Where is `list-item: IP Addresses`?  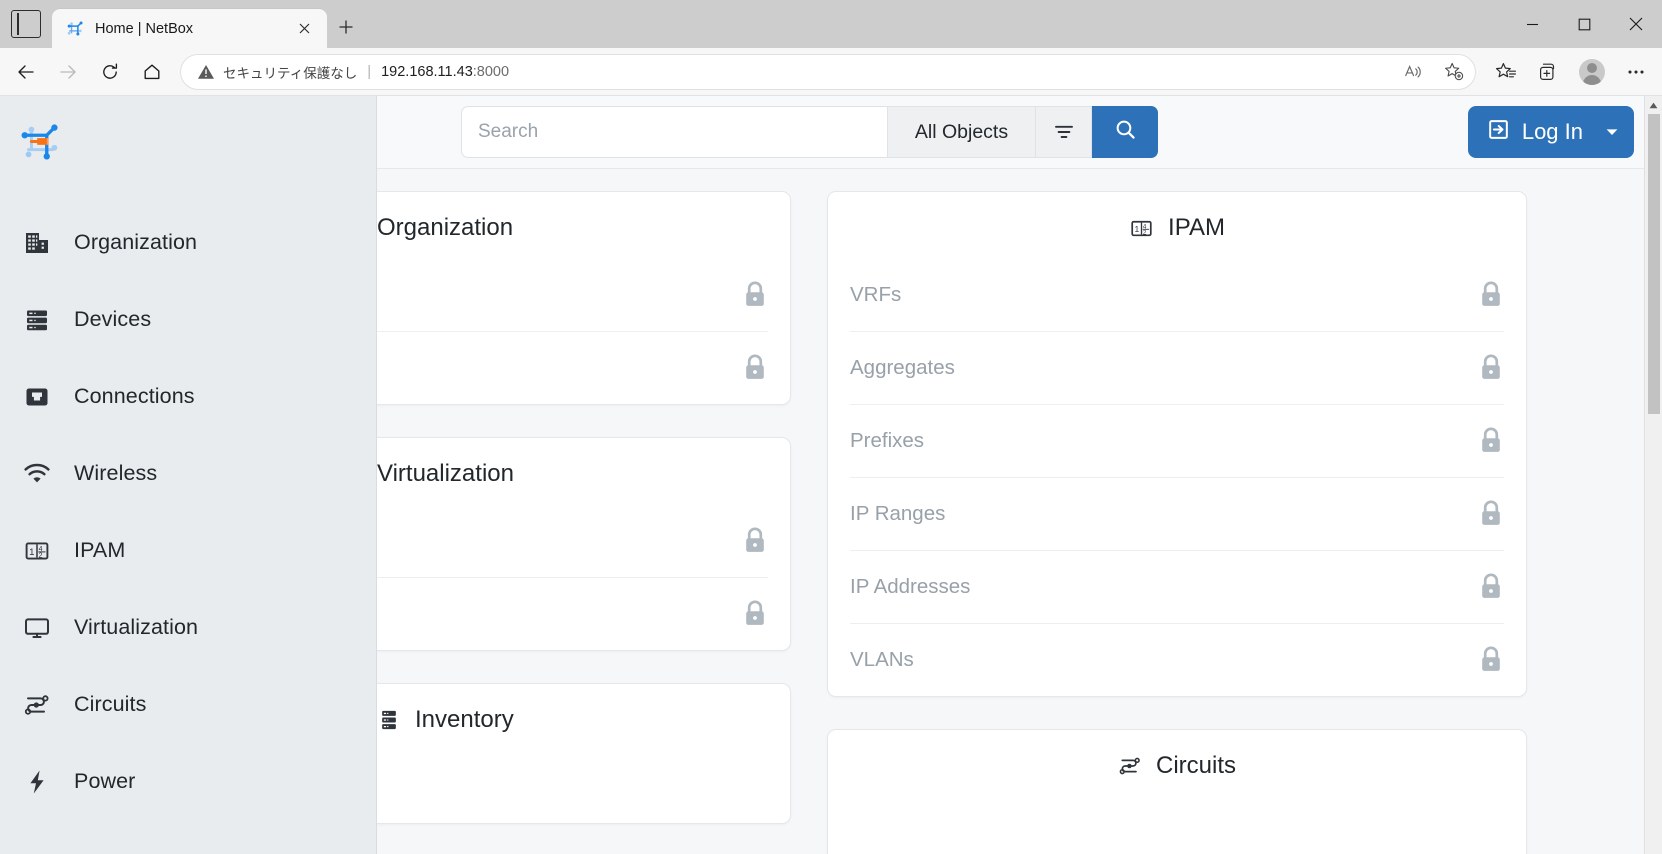
list-item: IP Addresses is located at coordinates (1177, 586).